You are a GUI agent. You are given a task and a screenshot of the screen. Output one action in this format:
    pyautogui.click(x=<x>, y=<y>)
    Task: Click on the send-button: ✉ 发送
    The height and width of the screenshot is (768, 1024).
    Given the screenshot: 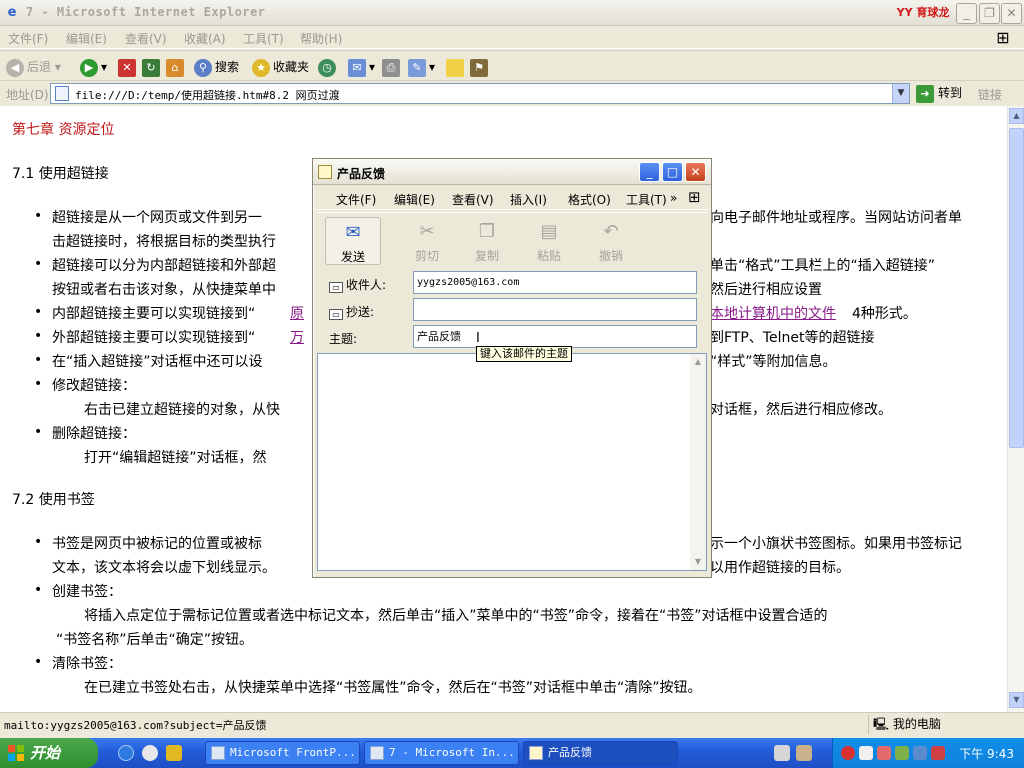 What is the action you would take?
    pyautogui.click(x=353, y=241)
    